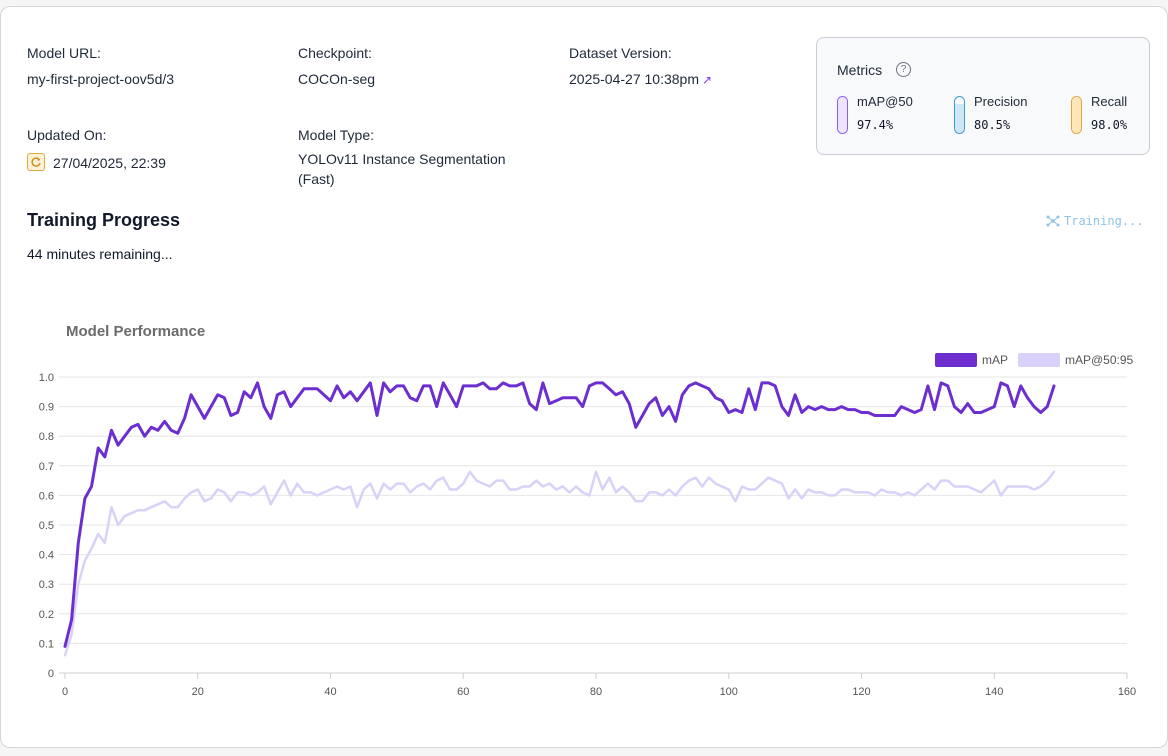 Image resolution: width=1168 pixels, height=756 pixels. I want to click on recall-label: Recall, so click(1109, 101).